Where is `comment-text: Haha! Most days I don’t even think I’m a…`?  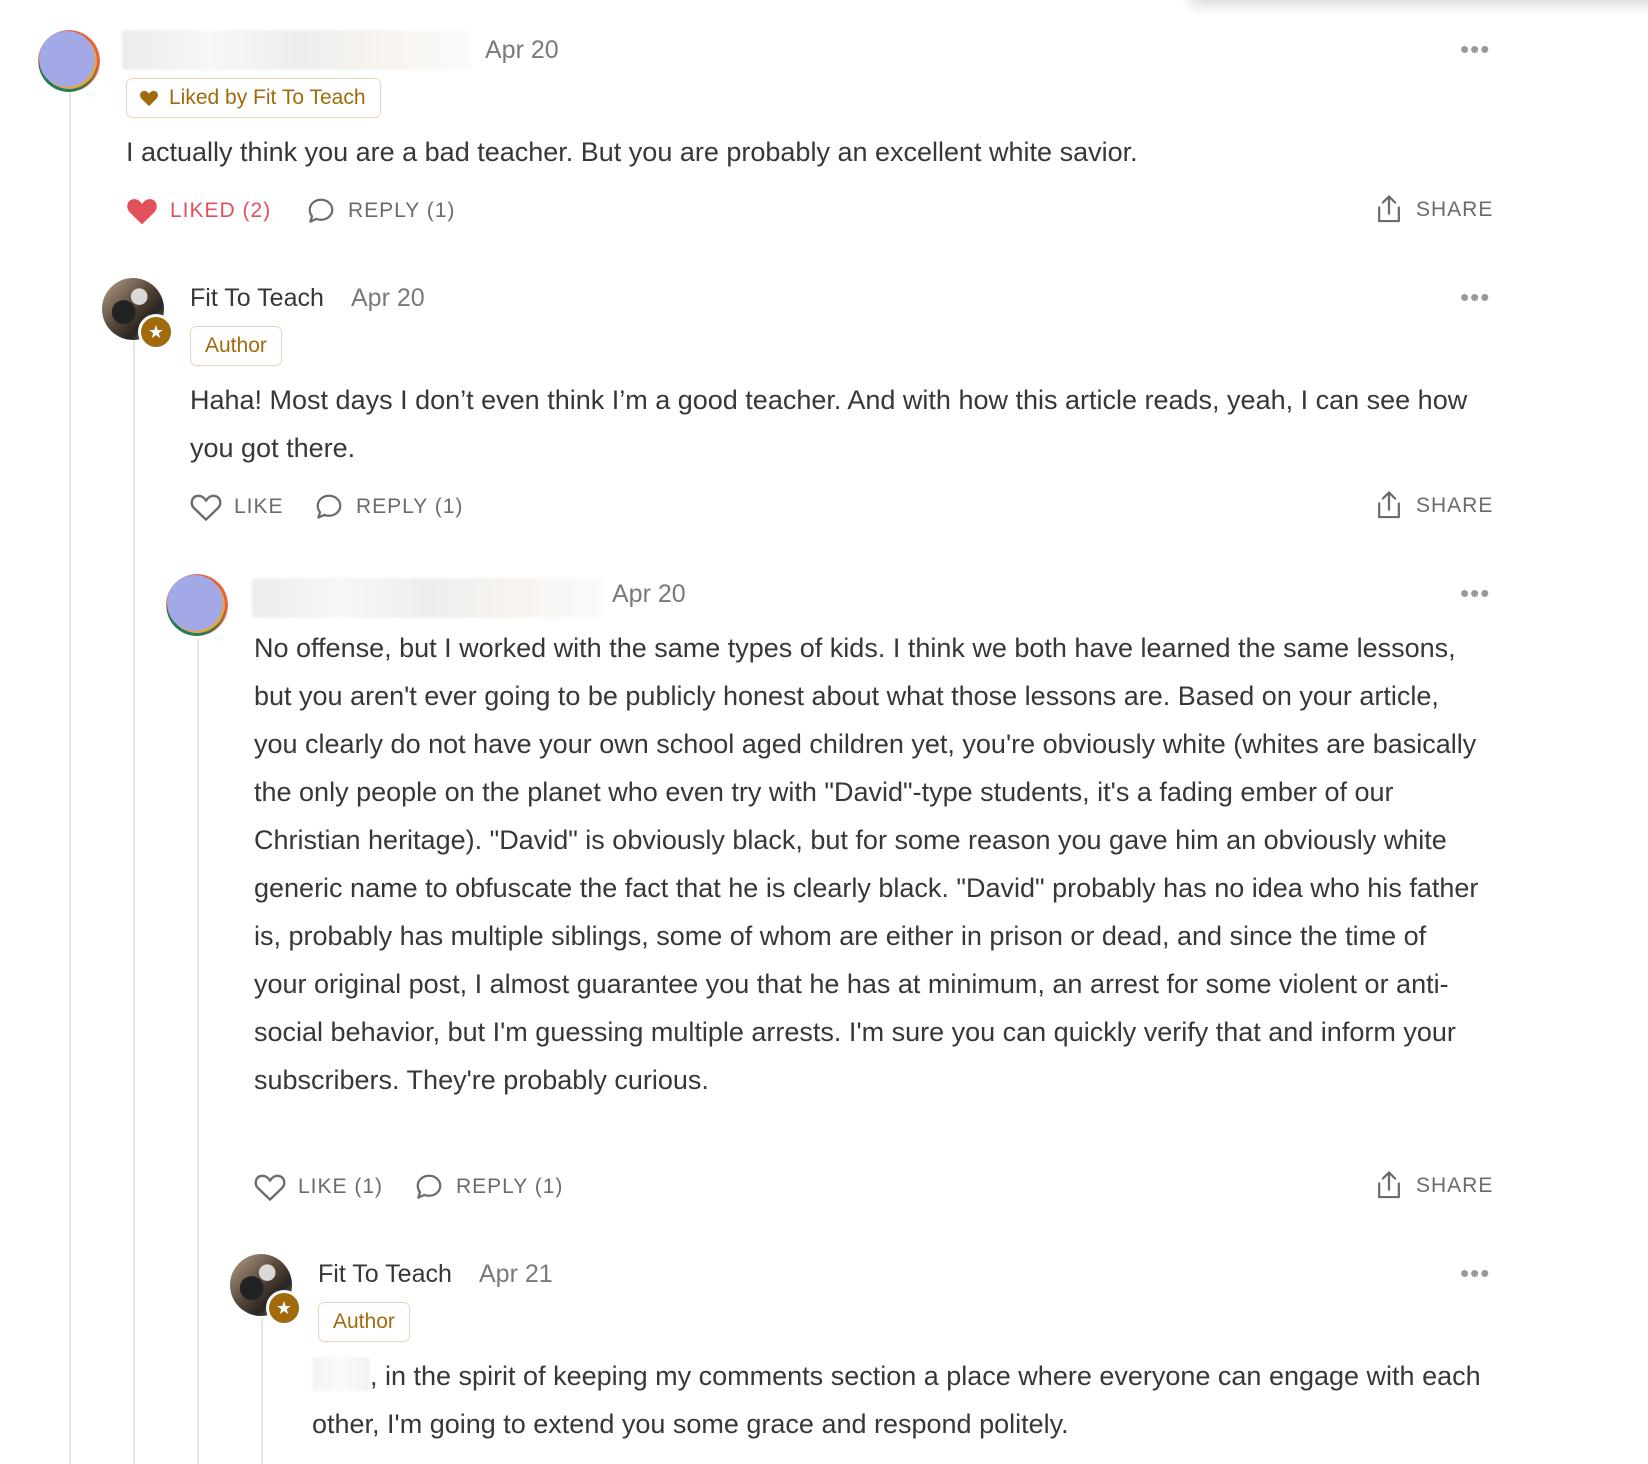
comment-text: Haha! Most days I don’t even think I’m a… is located at coordinates (829, 424).